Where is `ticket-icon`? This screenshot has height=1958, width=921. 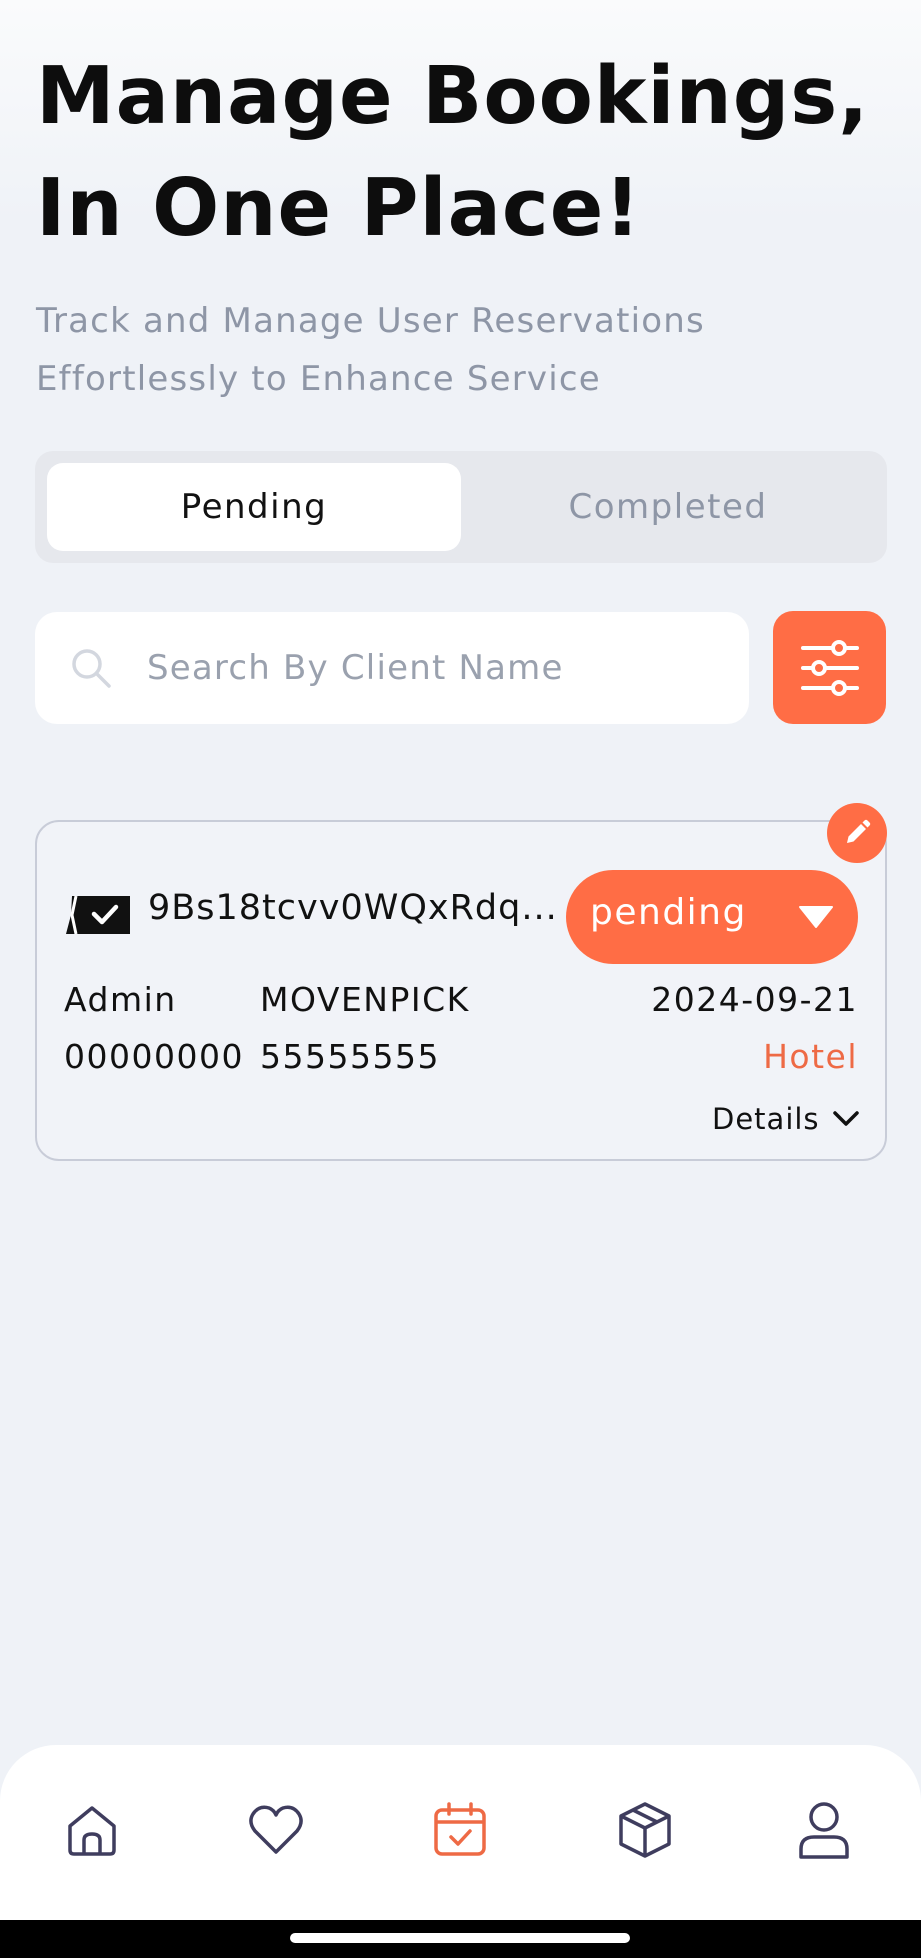 ticket-icon is located at coordinates (98, 915).